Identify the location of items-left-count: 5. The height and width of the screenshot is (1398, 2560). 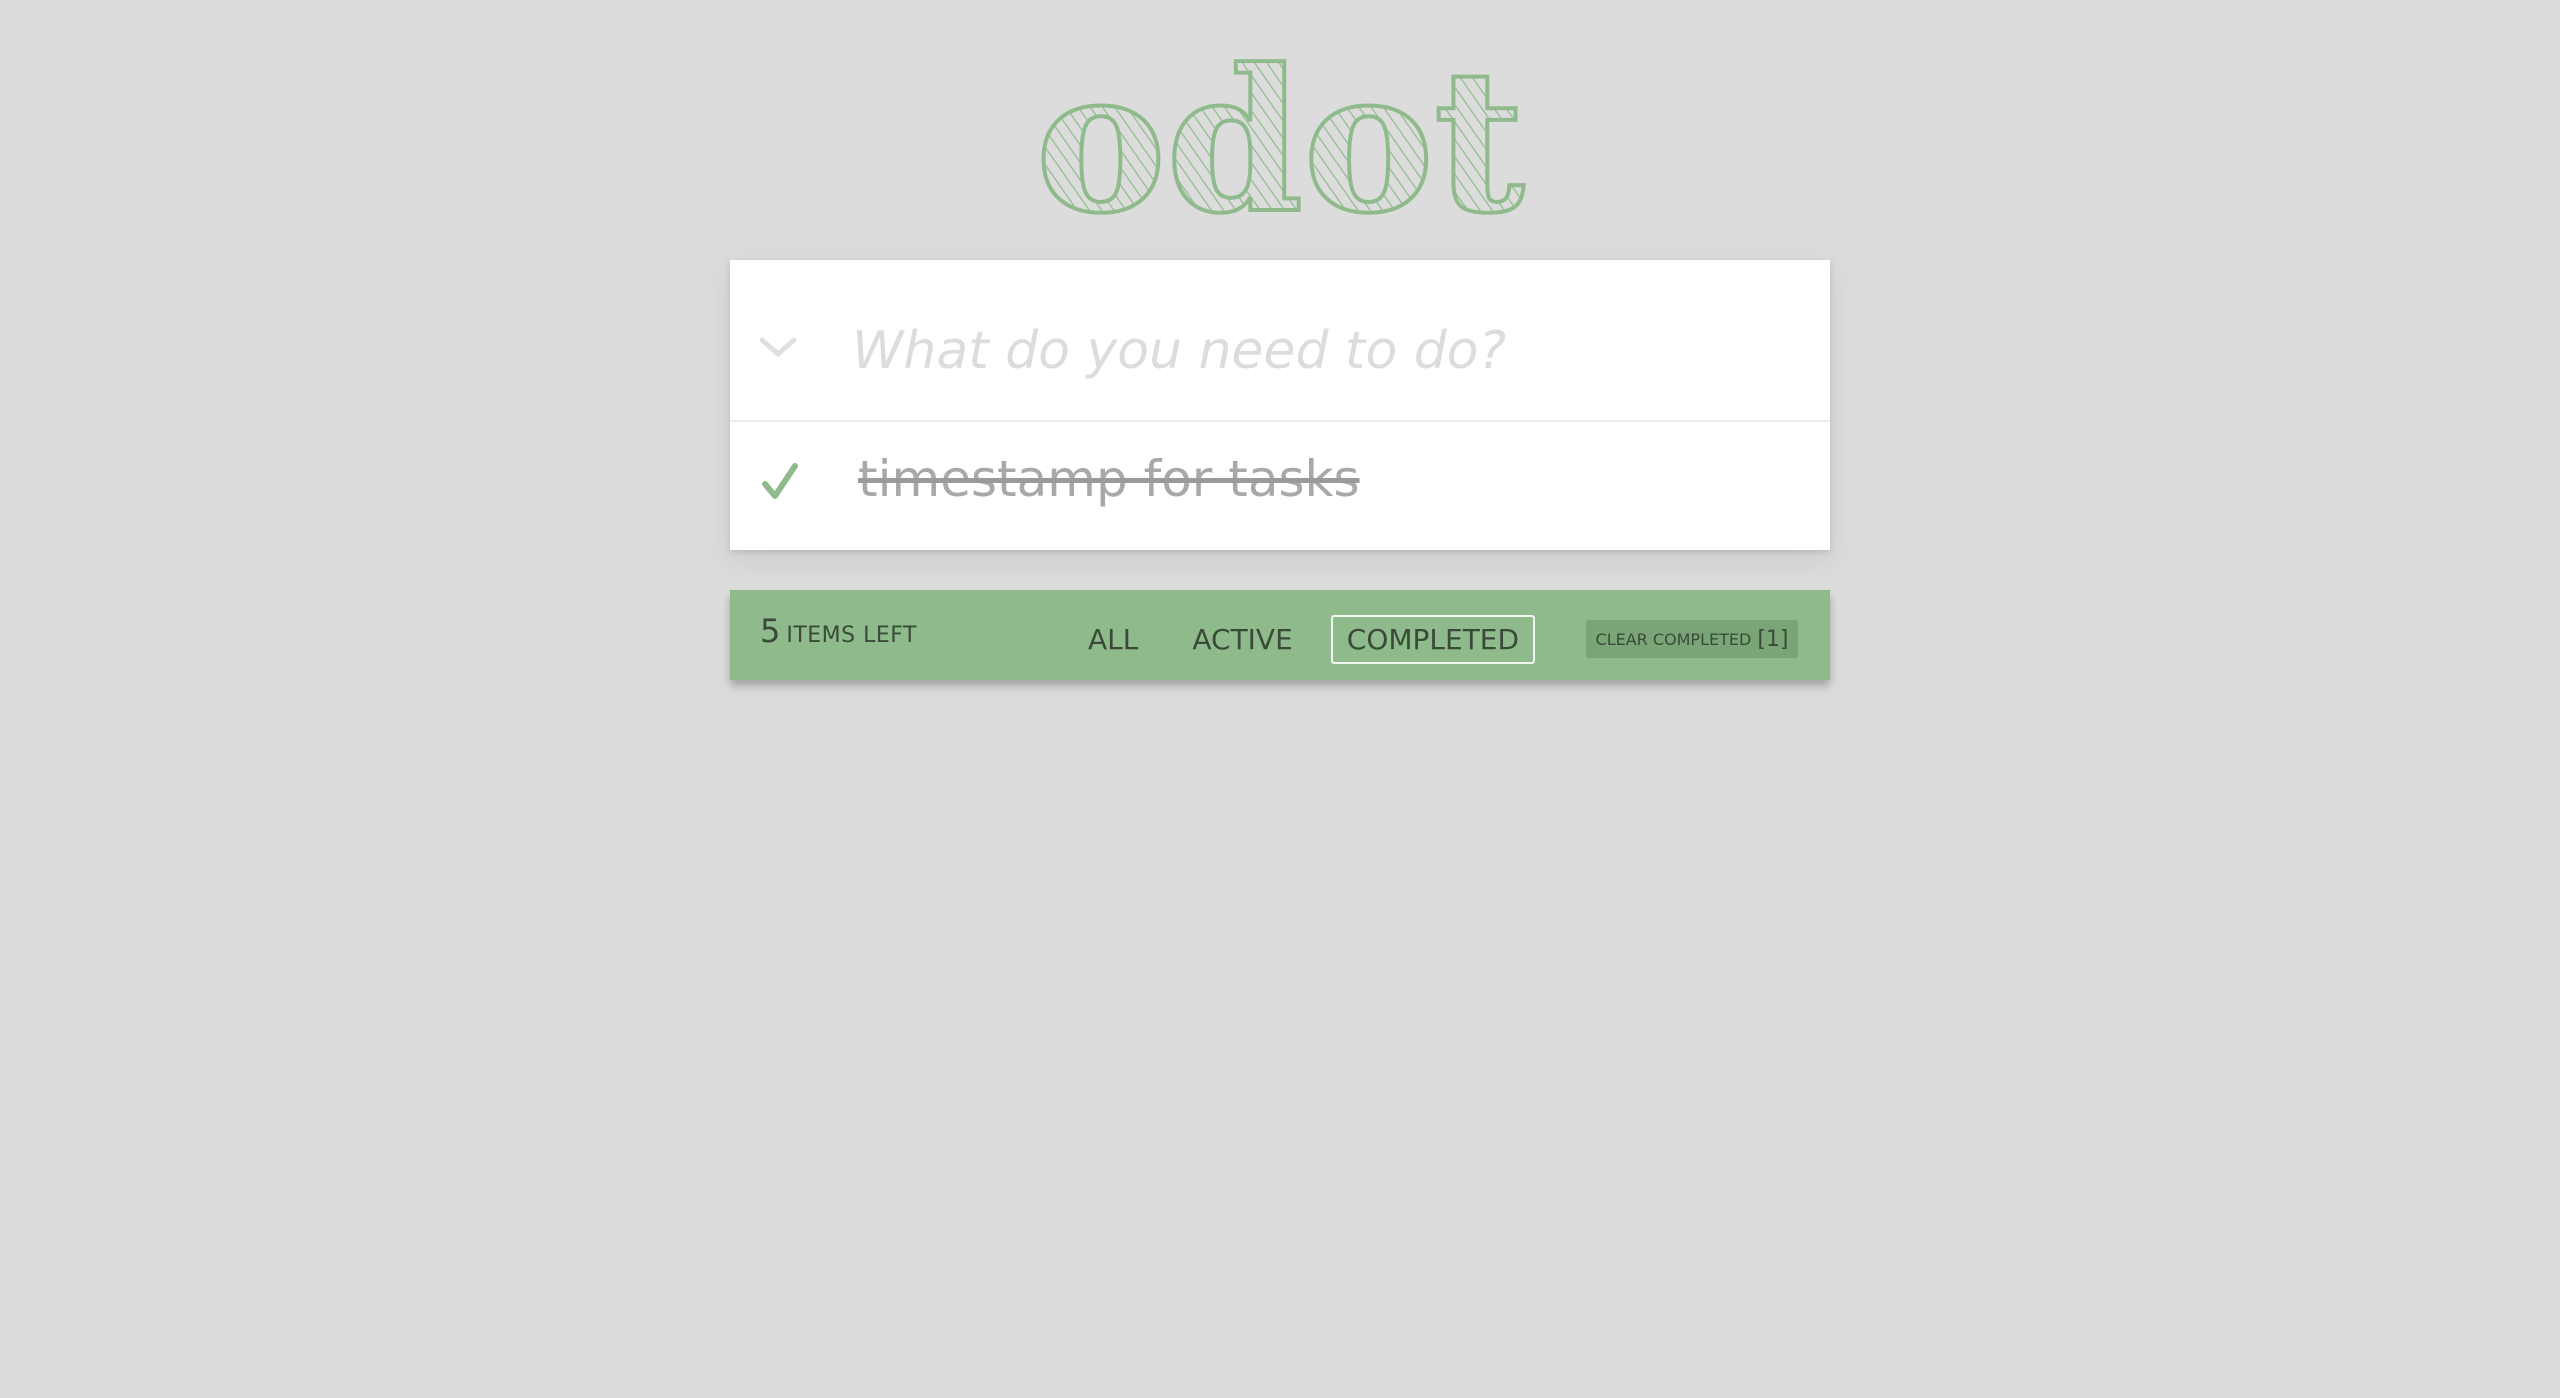
(770, 631).